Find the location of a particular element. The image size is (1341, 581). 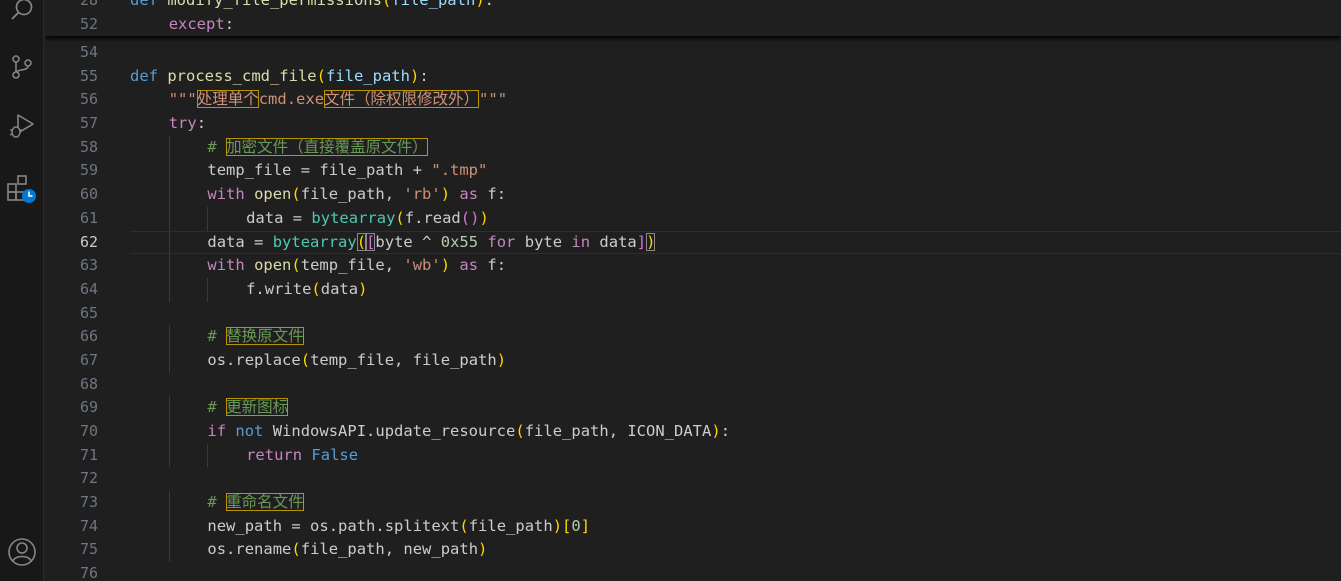

code-line: 64 f.write(data) is located at coordinates (693, 289).